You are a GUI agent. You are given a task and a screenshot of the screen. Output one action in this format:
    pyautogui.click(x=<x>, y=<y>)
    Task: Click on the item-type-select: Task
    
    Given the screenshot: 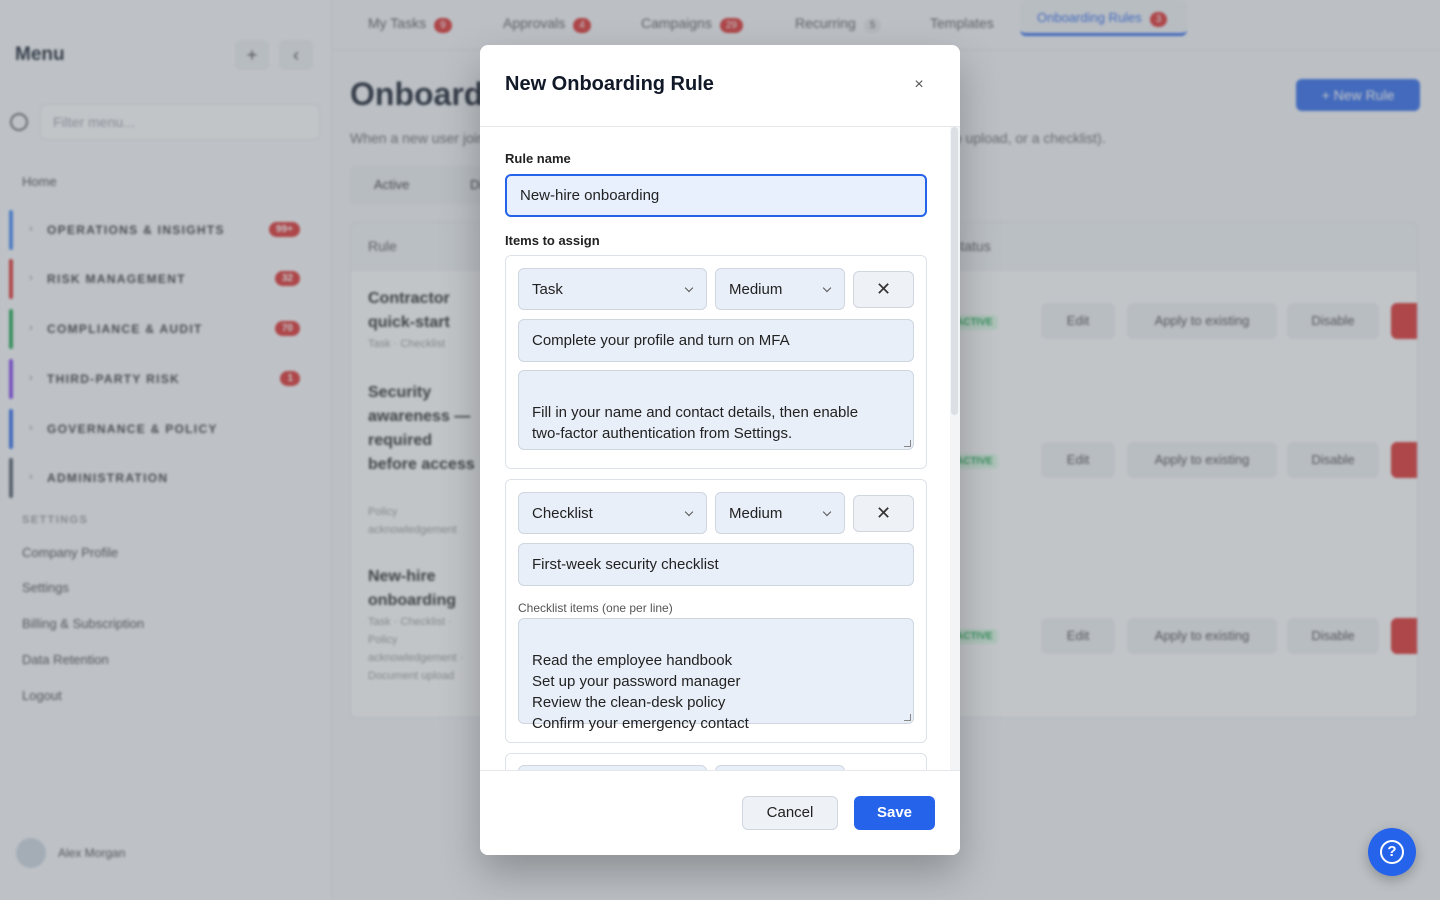 What is the action you would take?
    pyautogui.click(x=612, y=289)
    